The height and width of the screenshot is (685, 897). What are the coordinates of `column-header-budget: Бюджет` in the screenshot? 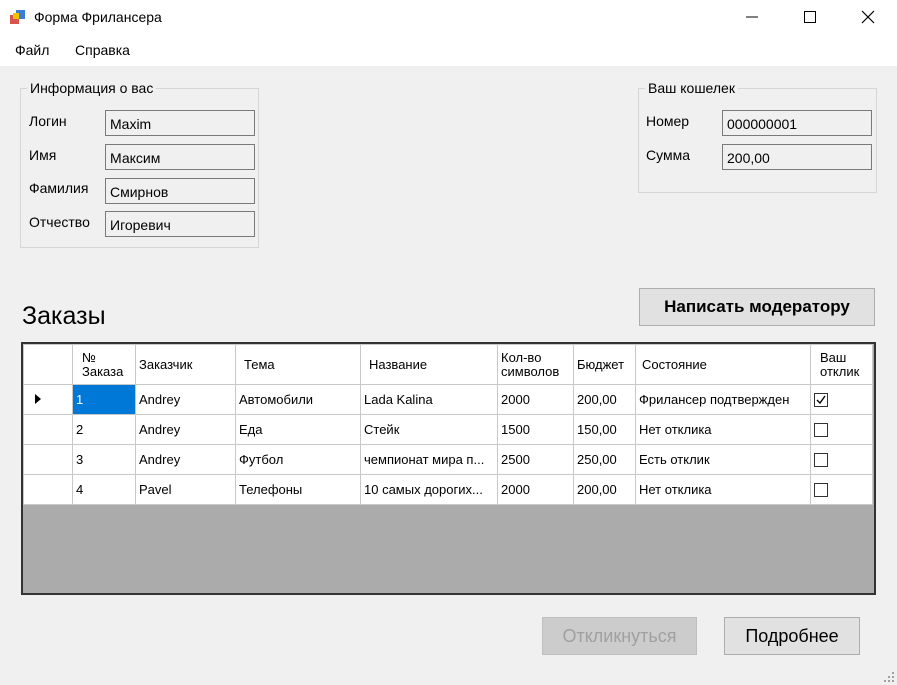 It's located at (604, 364).